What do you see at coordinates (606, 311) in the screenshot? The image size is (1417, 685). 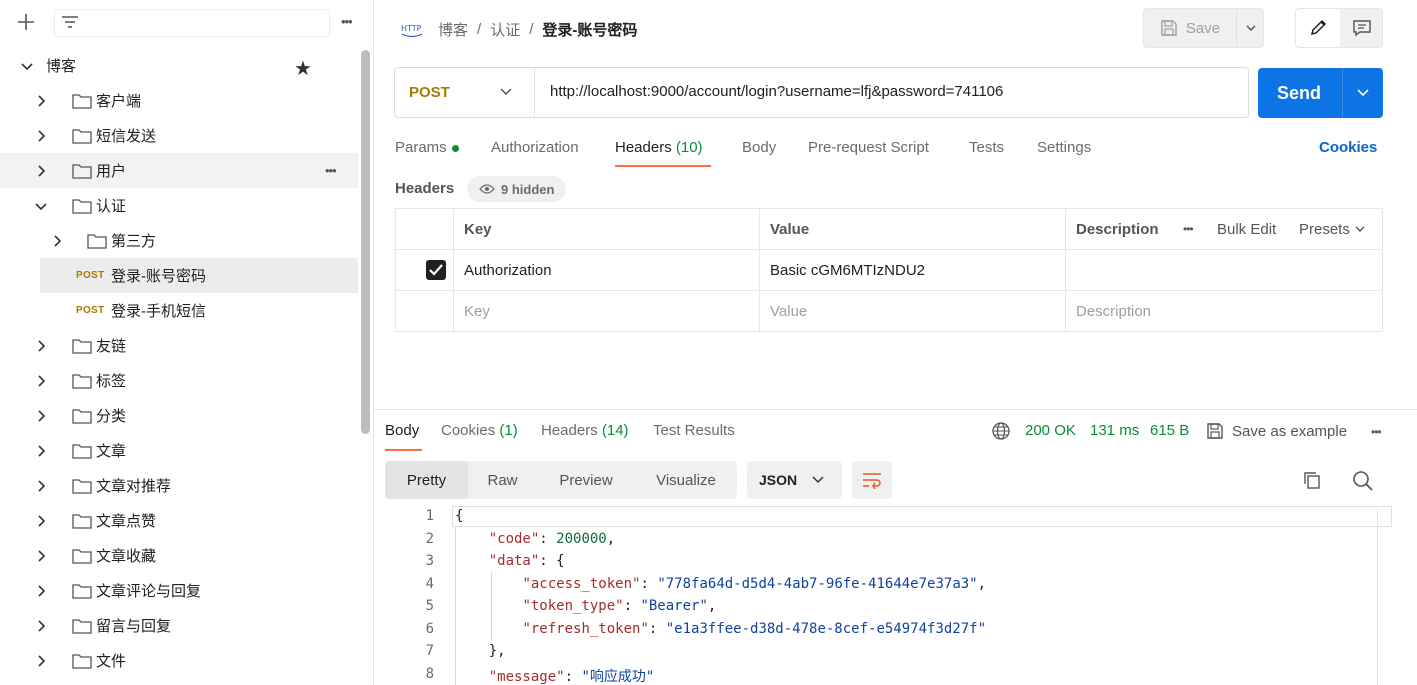 I see `new-key-input: Key` at bounding box center [606, 311].